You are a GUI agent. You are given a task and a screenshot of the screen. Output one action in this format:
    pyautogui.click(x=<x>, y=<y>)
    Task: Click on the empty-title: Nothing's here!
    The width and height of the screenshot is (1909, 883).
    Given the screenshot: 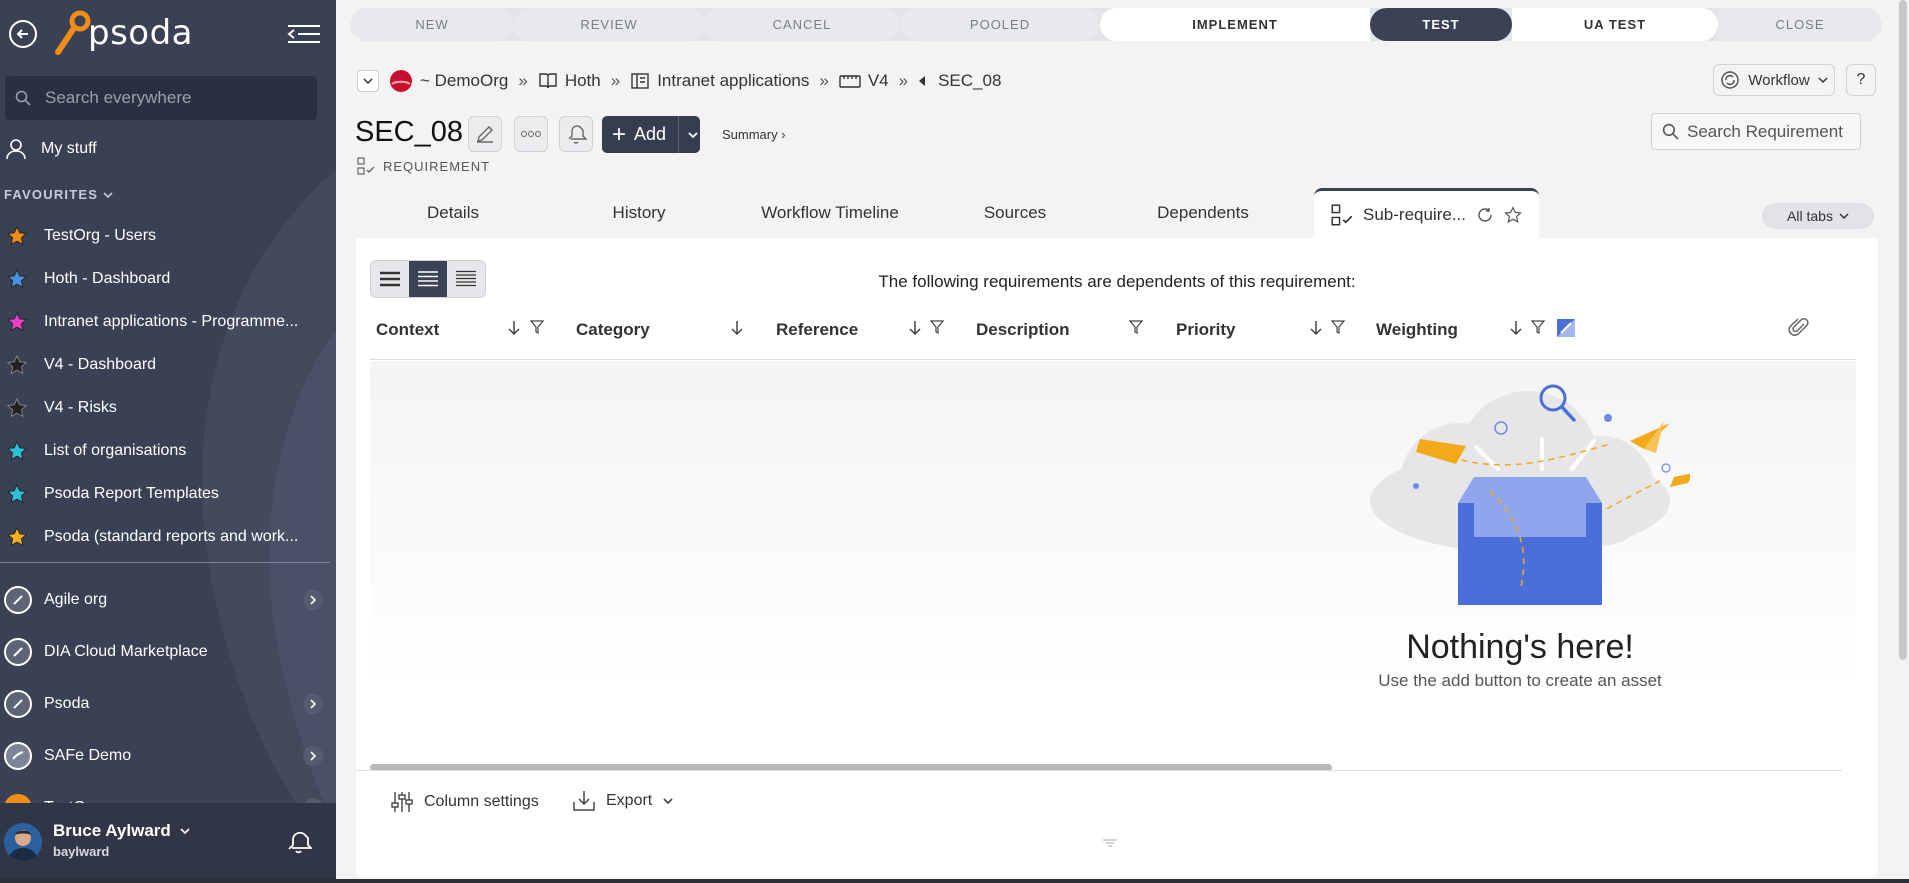 What is the action you would take?
    pyautogui.click(x=1520, y=647)
    